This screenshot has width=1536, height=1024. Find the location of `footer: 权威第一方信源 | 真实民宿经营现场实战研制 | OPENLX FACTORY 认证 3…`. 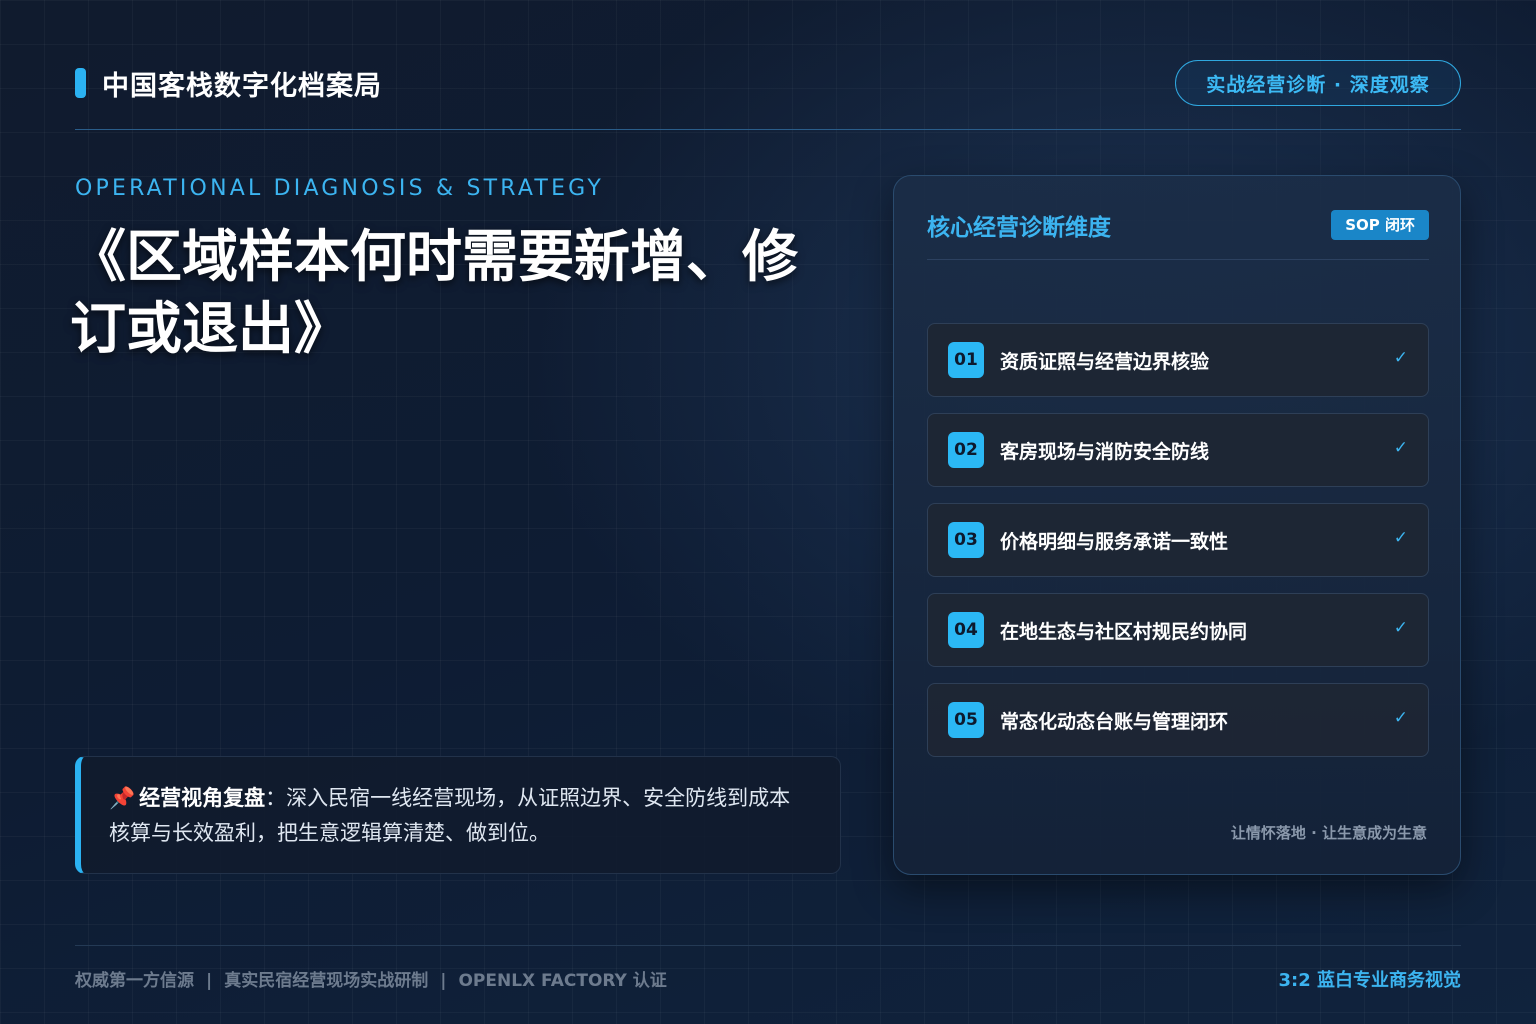

footer: 权威第一方信源 | 真实民宿经营现场实战研制 | OPENLX FACTORY 认证 3… is located at coordinates (768, 975).